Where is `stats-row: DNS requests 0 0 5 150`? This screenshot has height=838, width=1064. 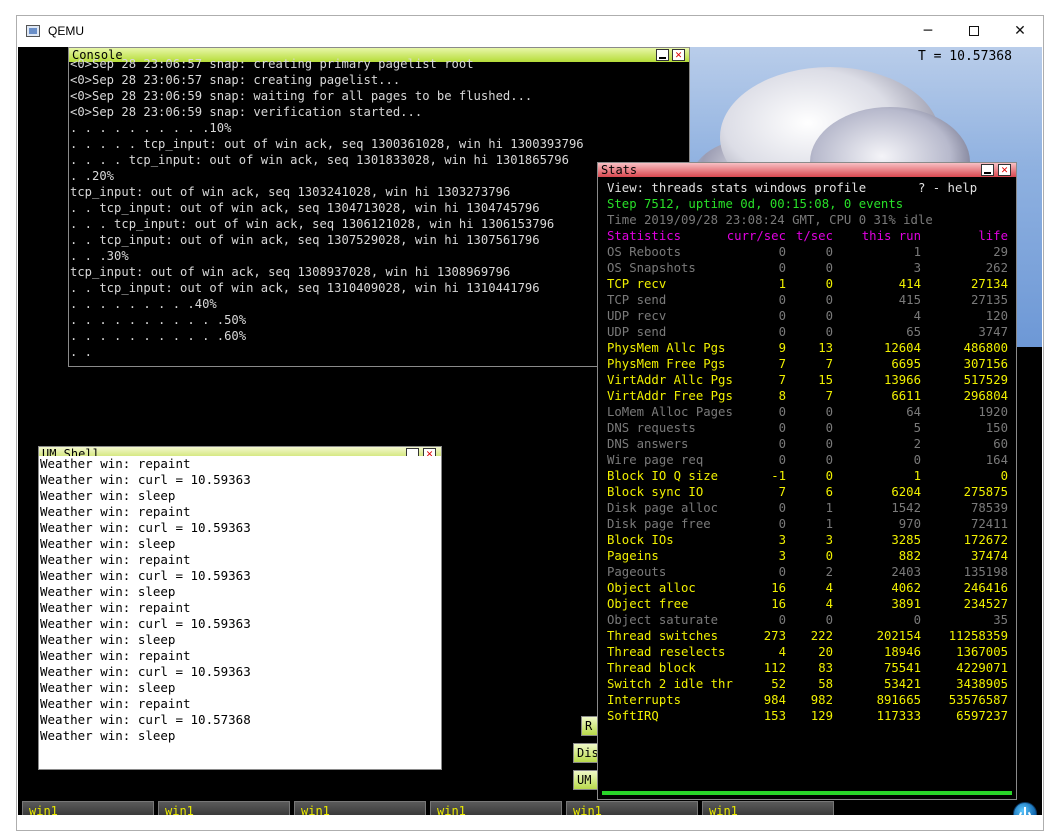
stats-row: DNS requests 0 0 5 150 is located at coordinates (811, 428).